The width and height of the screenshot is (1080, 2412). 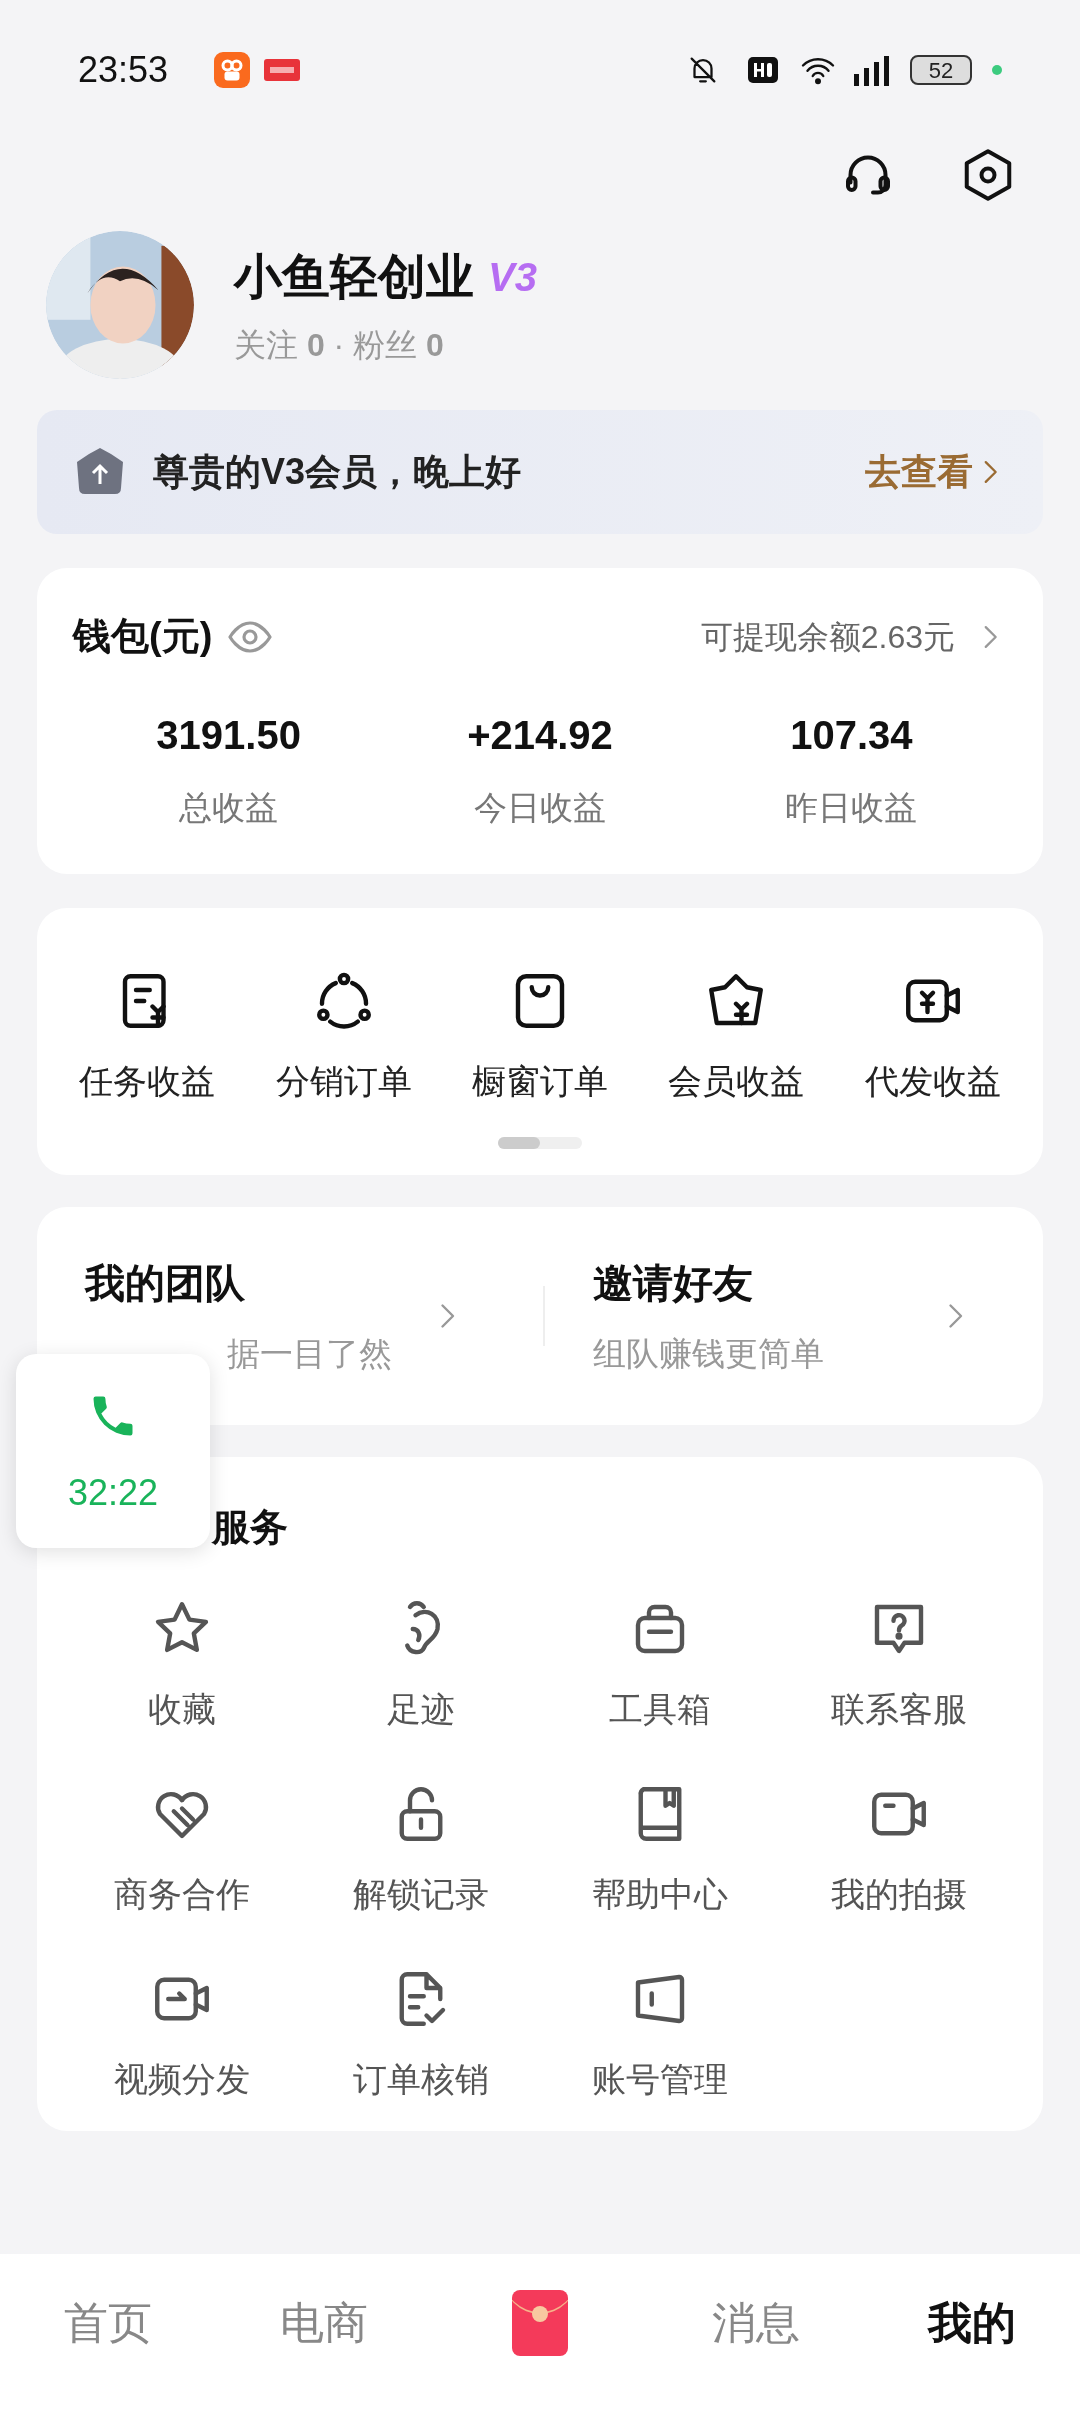 I want to click on vip-level-label: V3, so click(x=512, y=277).